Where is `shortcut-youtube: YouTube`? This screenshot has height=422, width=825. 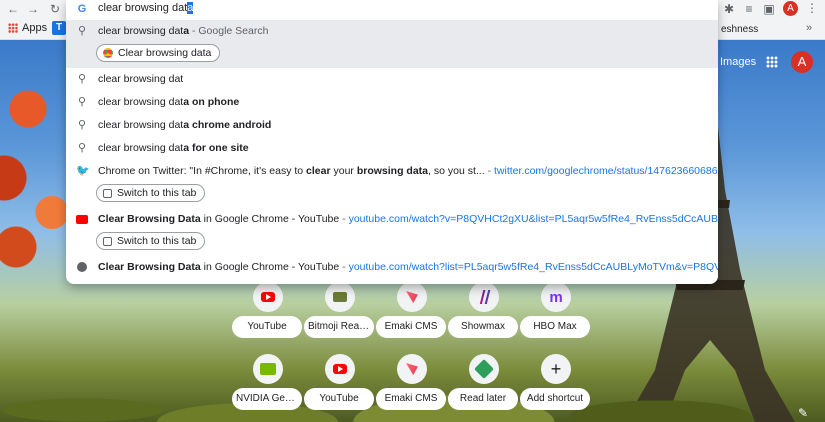 shortcut-youtube: YouTube is located at coordinates (268, 316).